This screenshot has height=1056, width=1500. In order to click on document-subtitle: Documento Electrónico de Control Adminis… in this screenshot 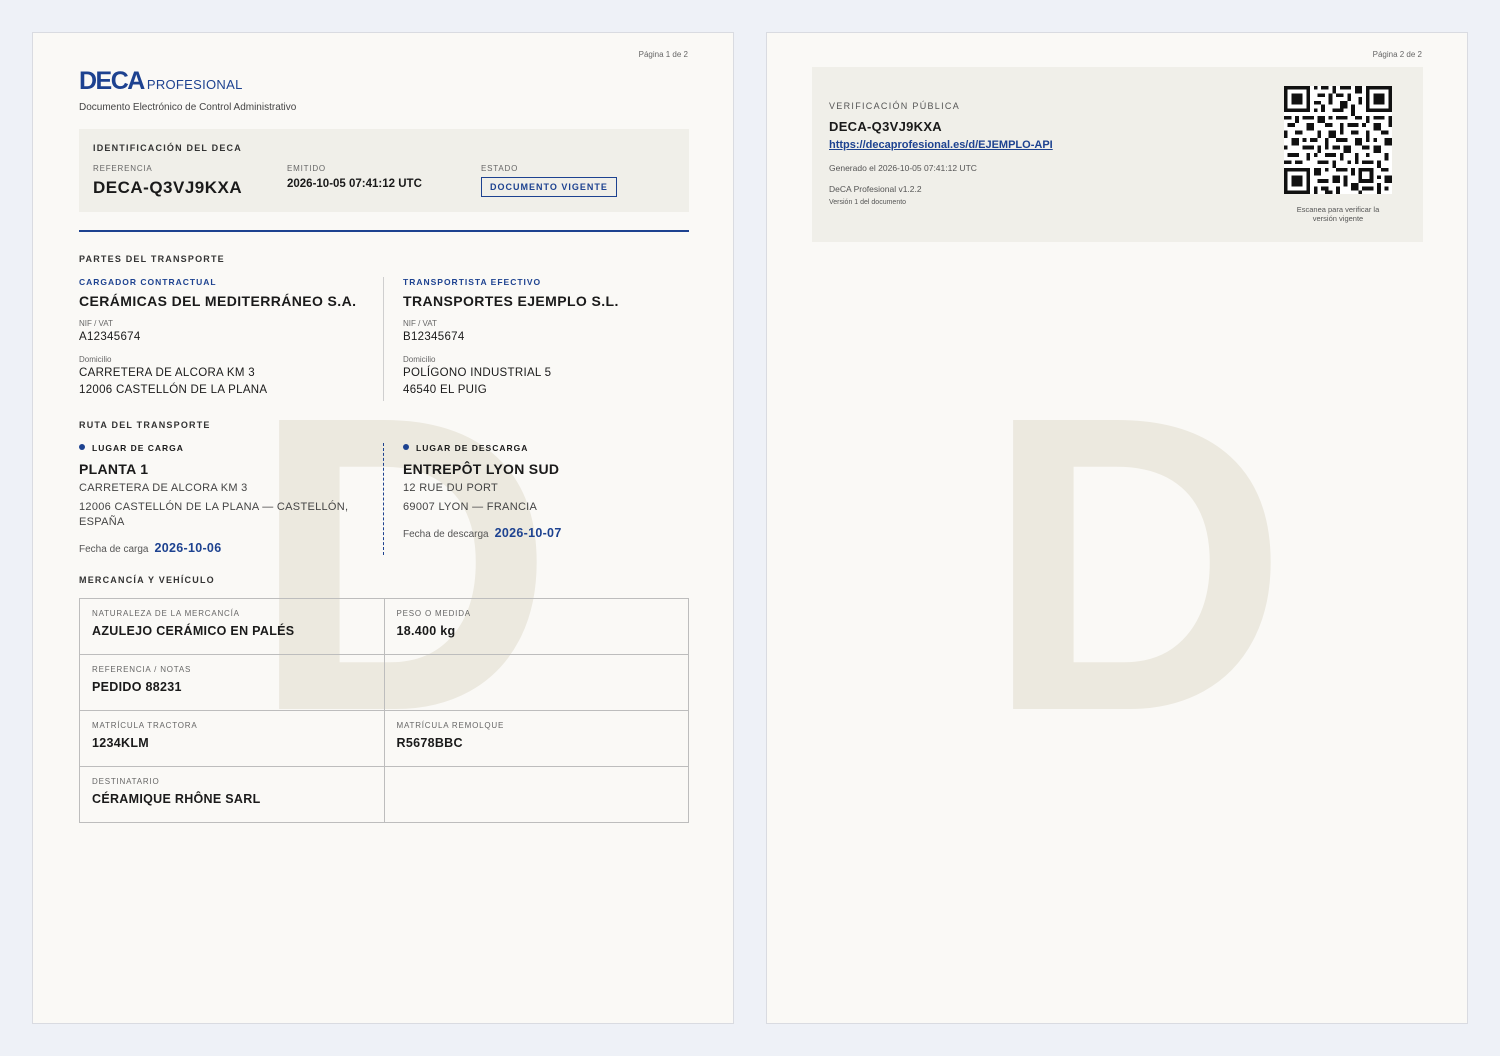, I will do `click(188, 107)`.